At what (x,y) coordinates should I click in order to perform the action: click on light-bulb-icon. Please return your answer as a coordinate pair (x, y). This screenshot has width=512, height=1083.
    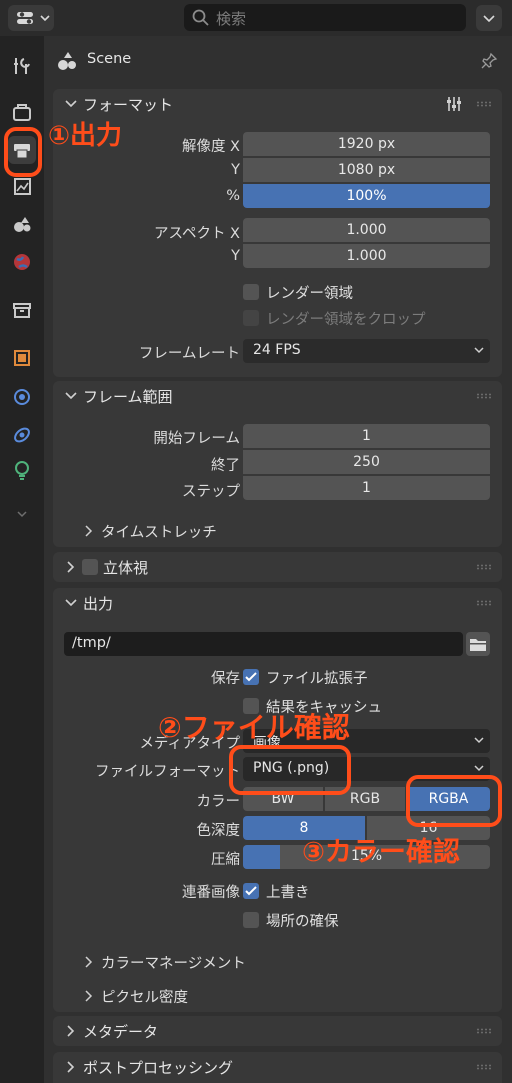
    Looking at the image, I should click on (22, 470).